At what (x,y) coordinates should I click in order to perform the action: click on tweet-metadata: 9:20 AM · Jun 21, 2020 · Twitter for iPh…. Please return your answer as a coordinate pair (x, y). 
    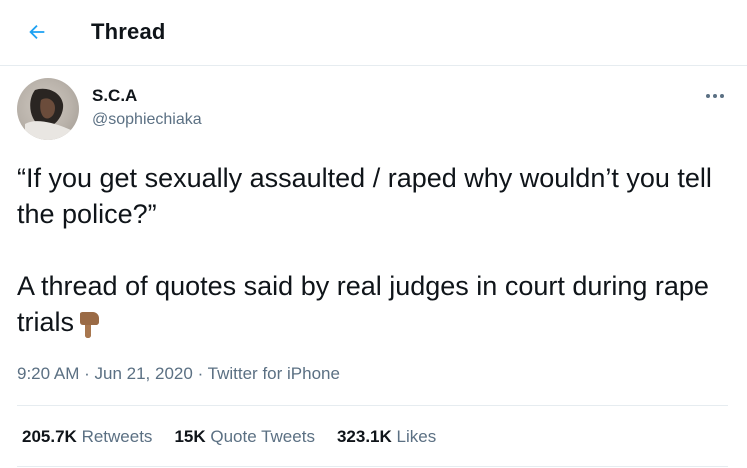
    Looking at the image, I should click on (178, 374).